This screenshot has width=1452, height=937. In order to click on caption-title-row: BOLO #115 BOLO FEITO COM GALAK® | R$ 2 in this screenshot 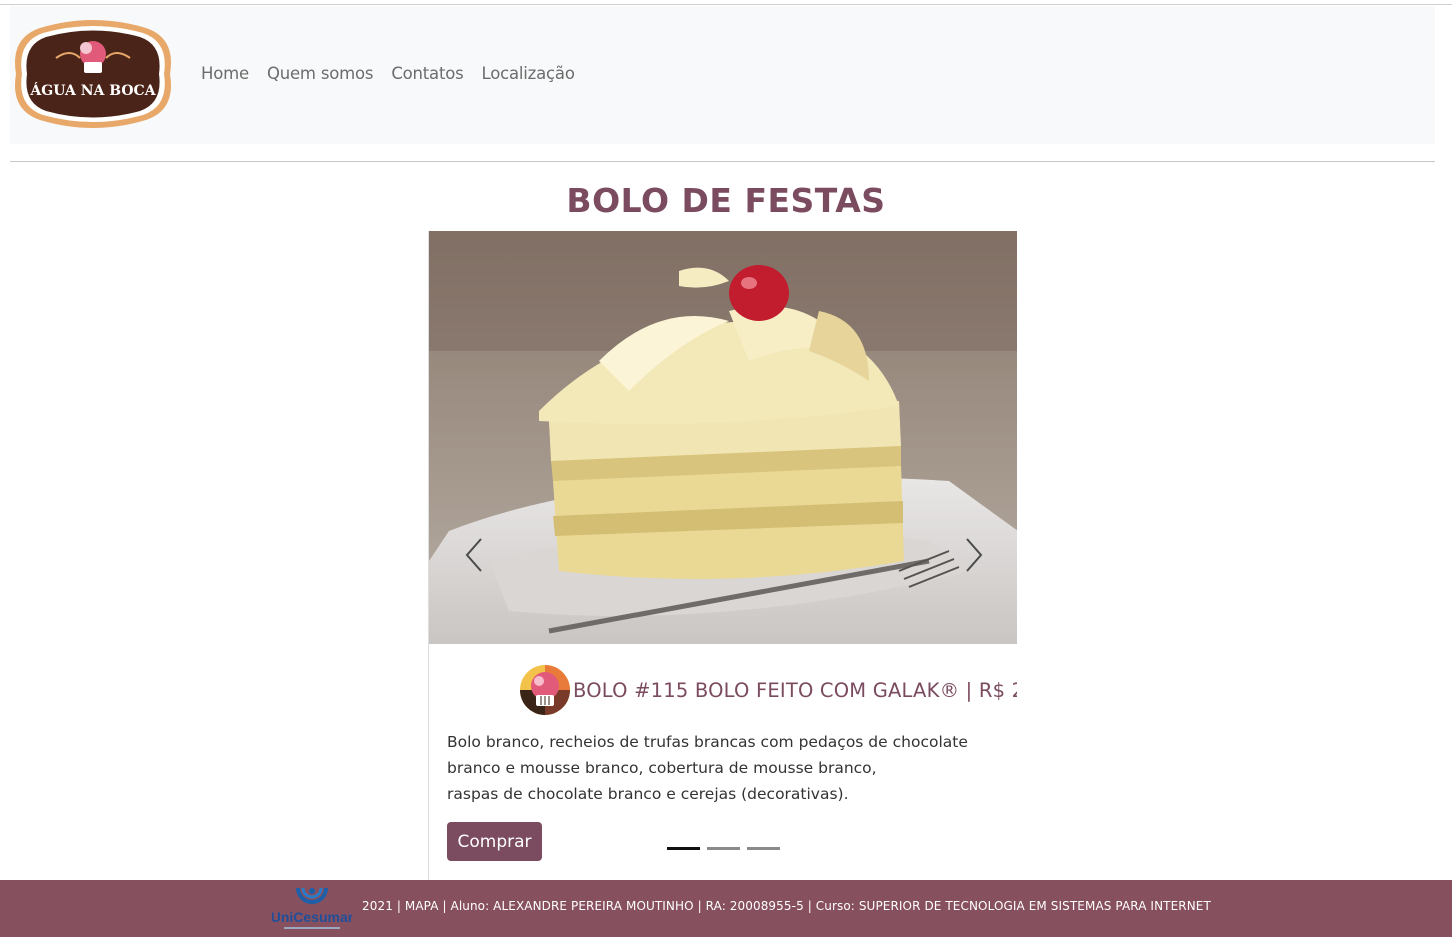, I will do `click(767, 690)`.